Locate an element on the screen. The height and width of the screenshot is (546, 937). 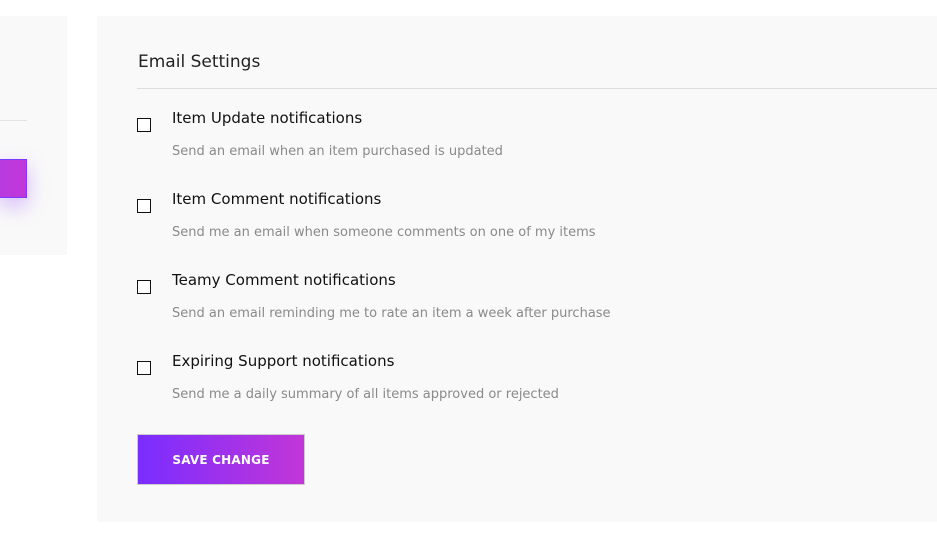
option-label: Item Comment notifications is located at coordinates (277, 199).